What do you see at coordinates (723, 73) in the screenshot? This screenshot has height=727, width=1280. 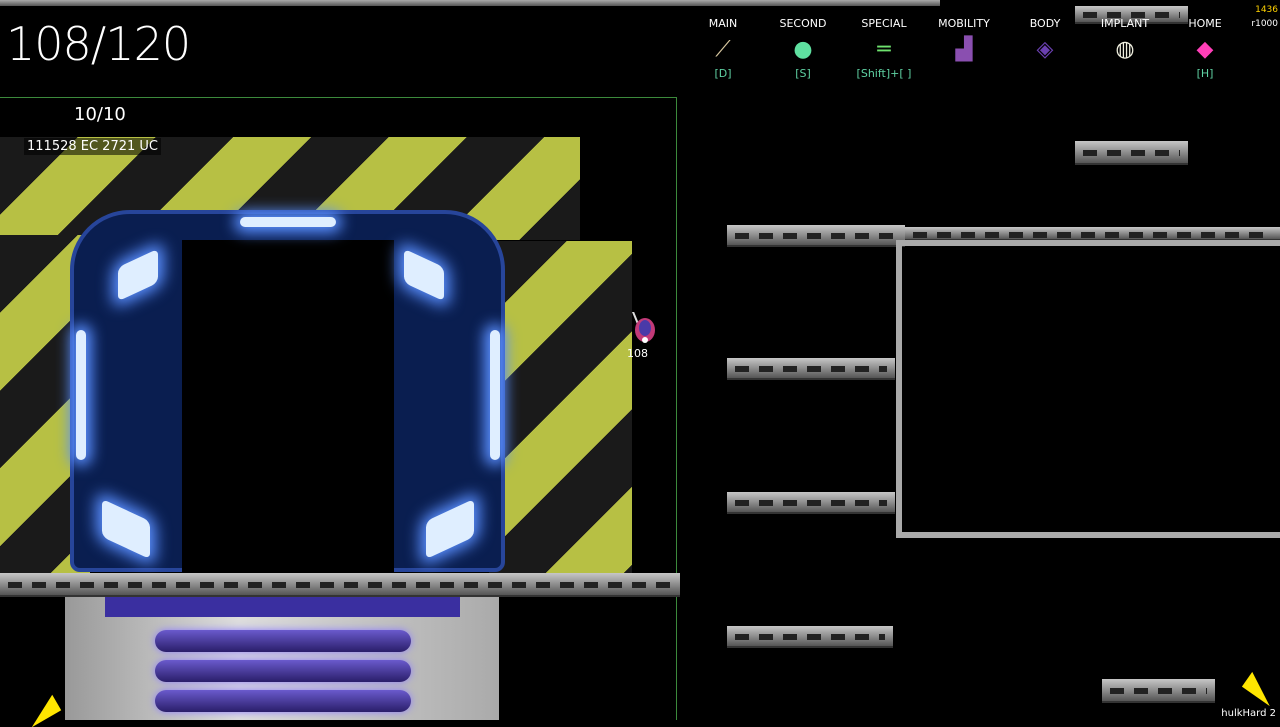 I see `slot-key: [D]` at bounding box center [723, 73].